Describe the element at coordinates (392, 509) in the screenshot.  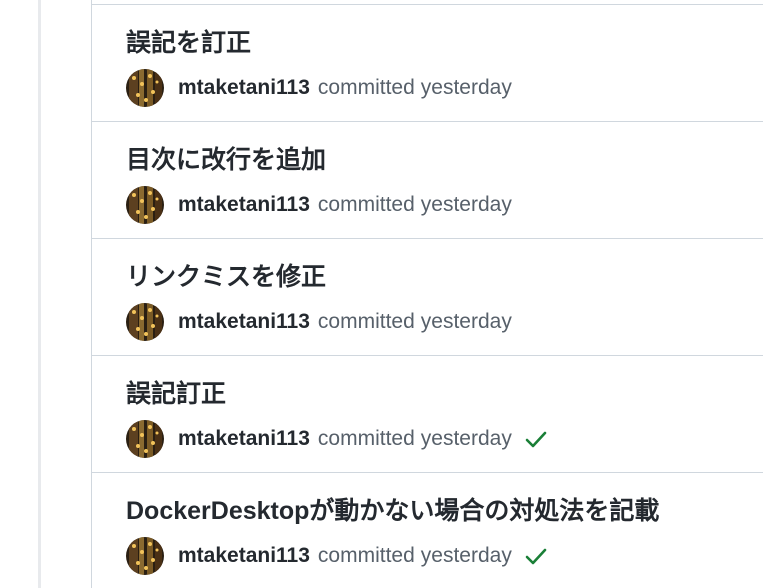
I see `commit-title-link: DockerDesktopが動かない場合の対処法を記載` at that location.